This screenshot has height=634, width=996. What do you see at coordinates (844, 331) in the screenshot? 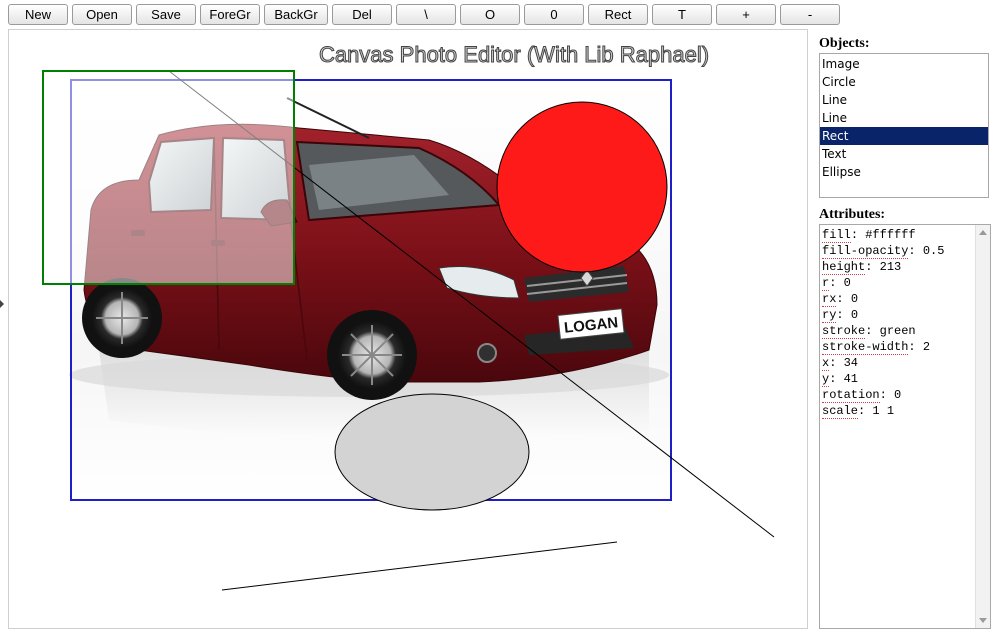
I see `attribute-key: stroke` at bounding box center [844, 331].